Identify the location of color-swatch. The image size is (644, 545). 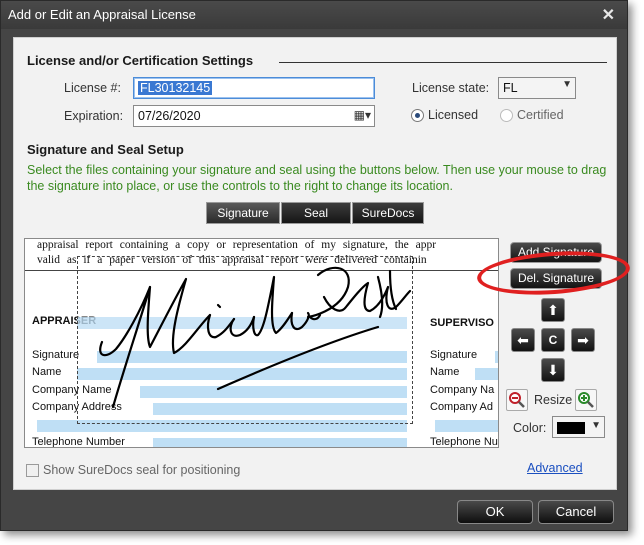
(571, 427).